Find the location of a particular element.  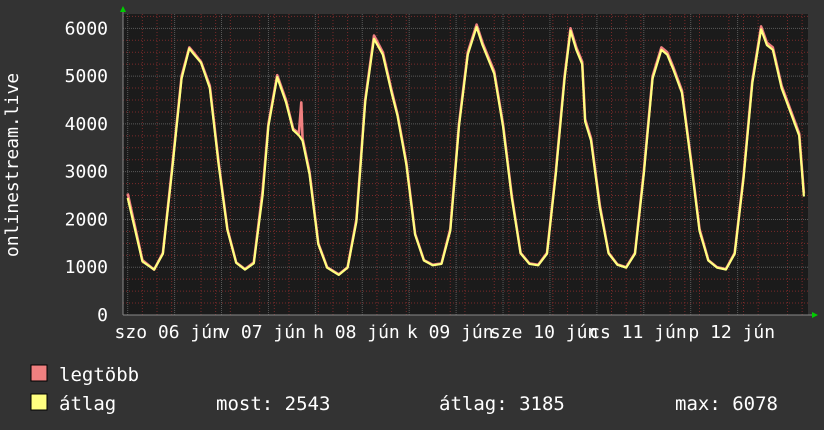

x-tick-label: cs 11 jún is located at coordinates (638, 332).